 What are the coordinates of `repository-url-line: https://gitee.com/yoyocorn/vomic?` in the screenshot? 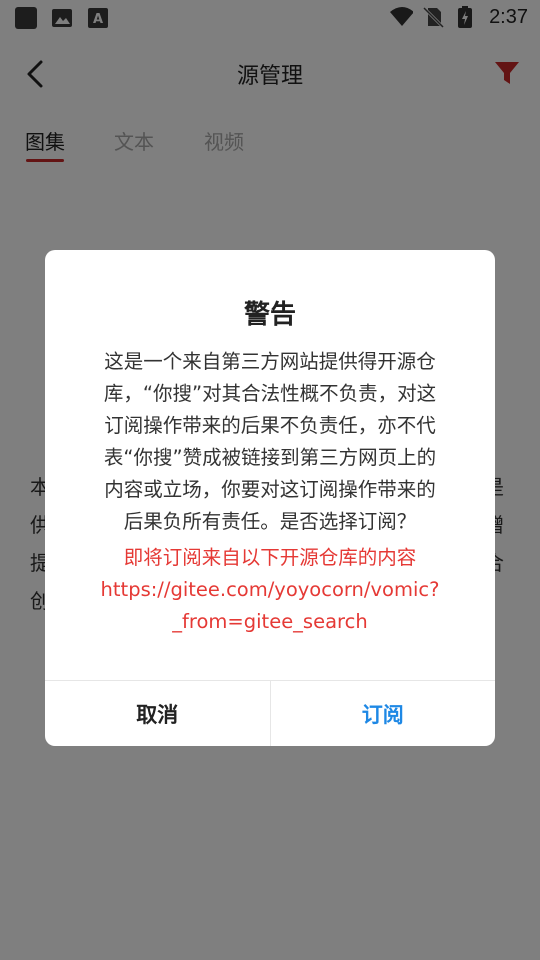 It's located at (270, 589).